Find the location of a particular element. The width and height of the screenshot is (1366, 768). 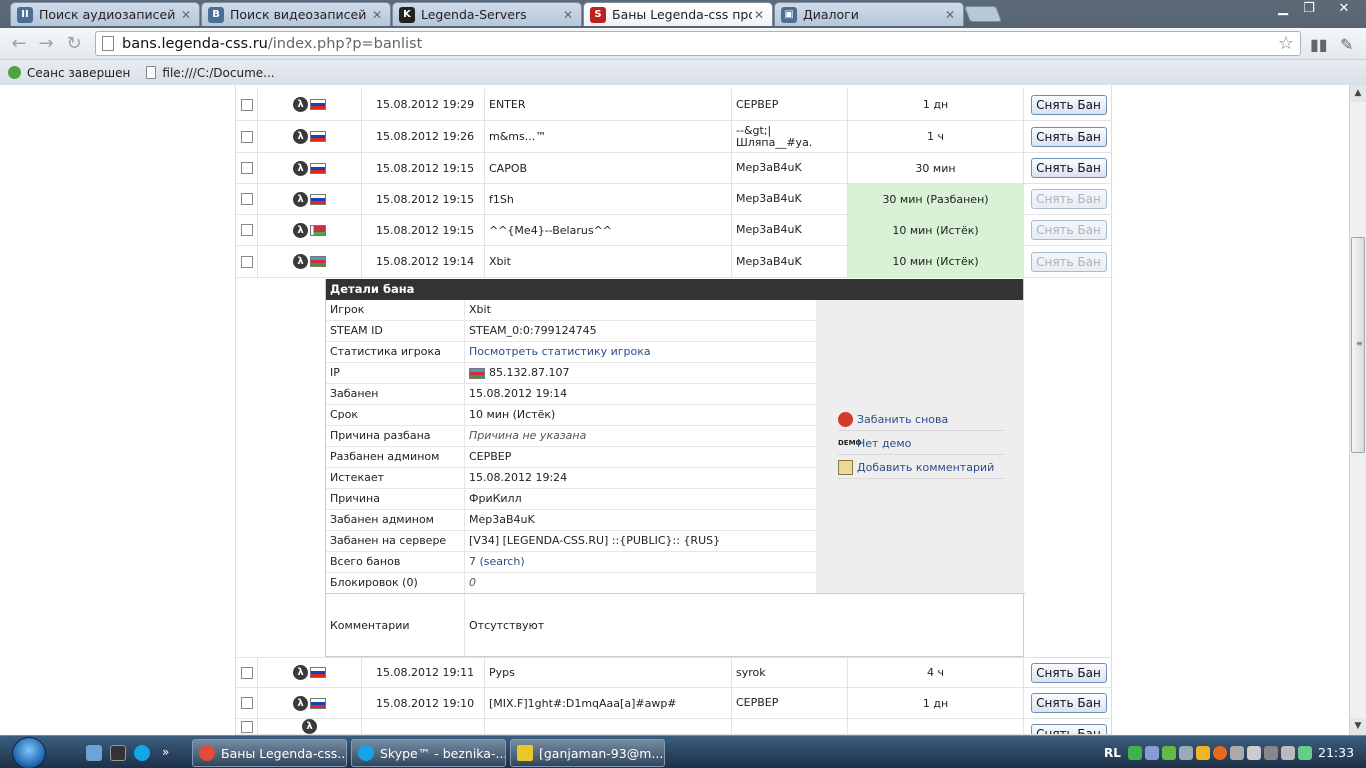

chevron-right-icon: » is located at coordinates (170, 753).